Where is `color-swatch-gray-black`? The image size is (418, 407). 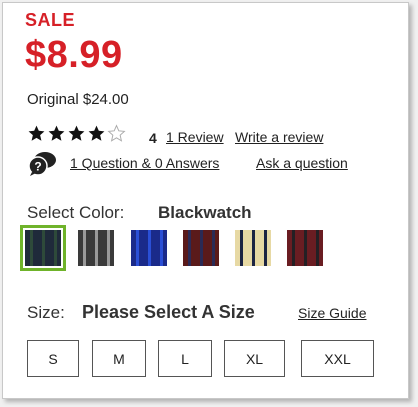
color-swatch-gray-black is located at coordinates (96, 248).